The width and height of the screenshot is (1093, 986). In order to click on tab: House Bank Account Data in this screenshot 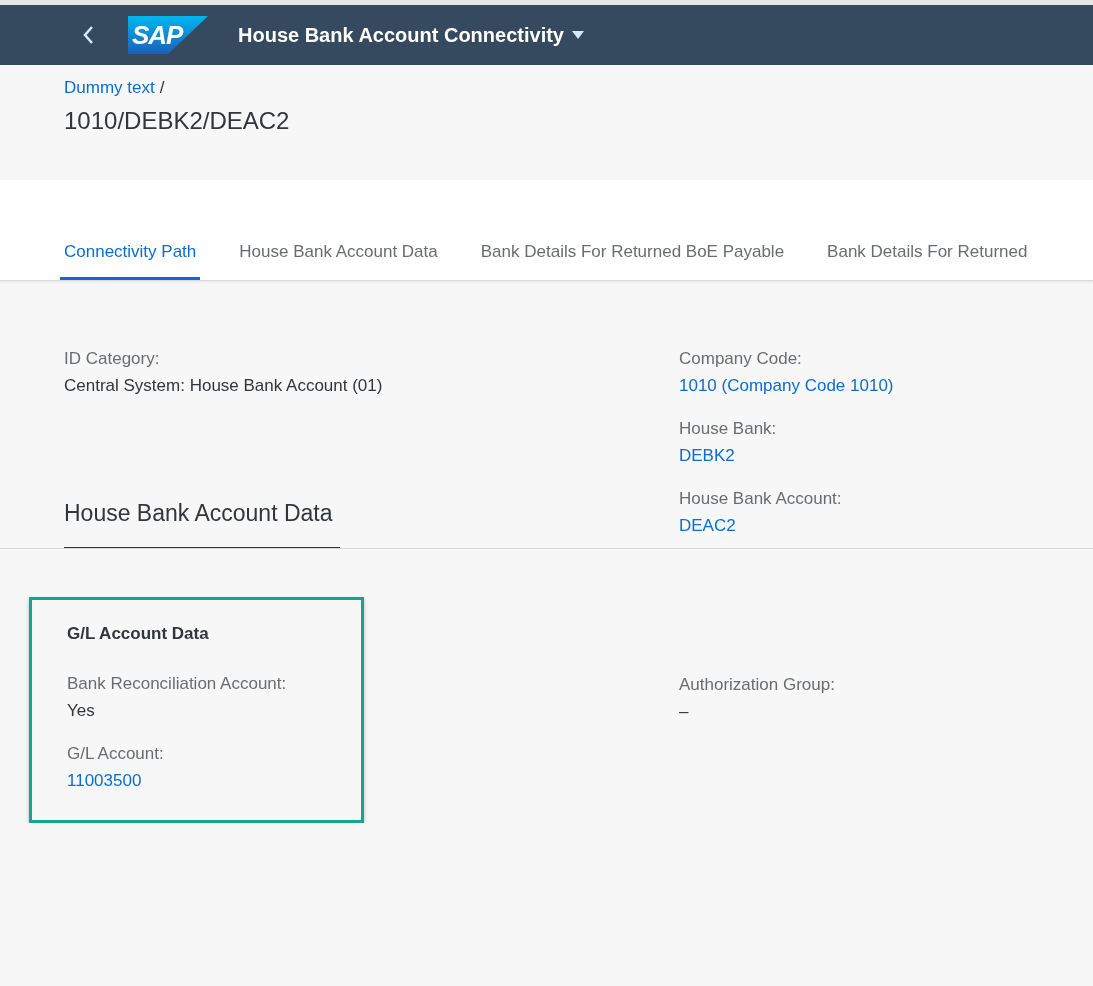, I will do `click(338, 261)`.